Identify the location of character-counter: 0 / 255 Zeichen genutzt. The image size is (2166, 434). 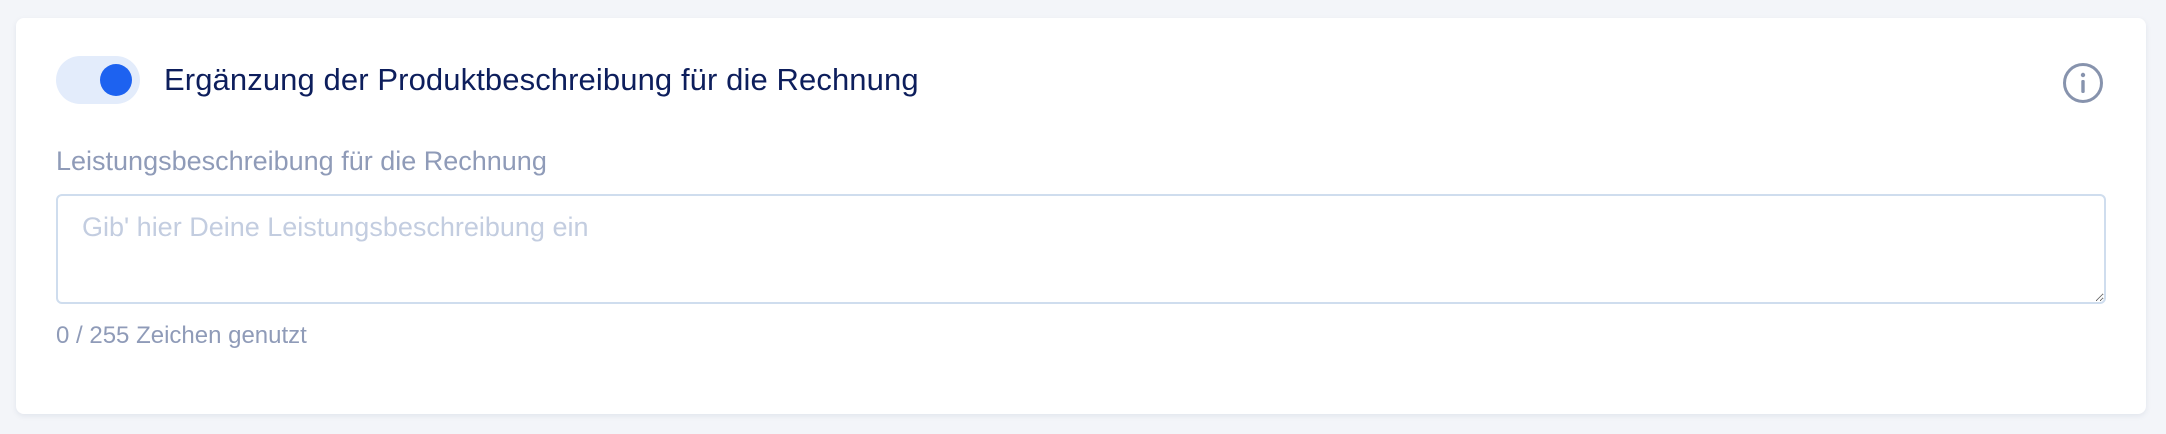
(181, 335).